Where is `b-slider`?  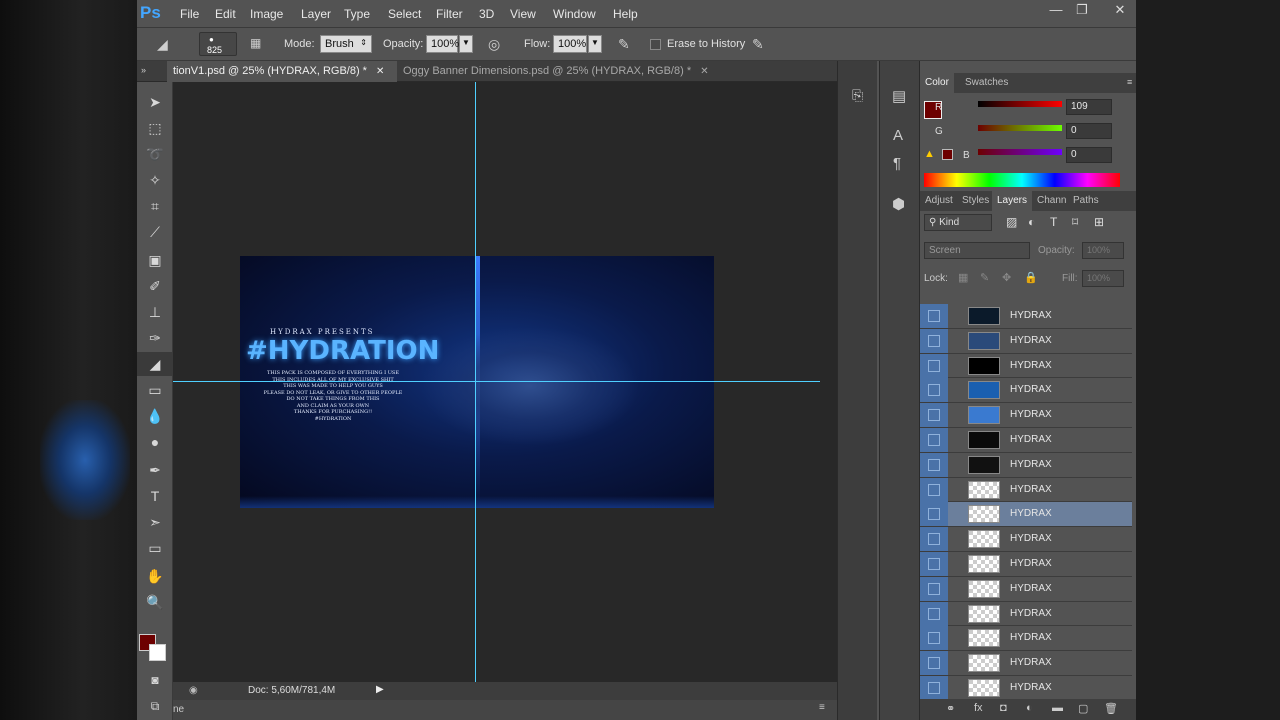
b-slider is located at coordinates (1020, 152).